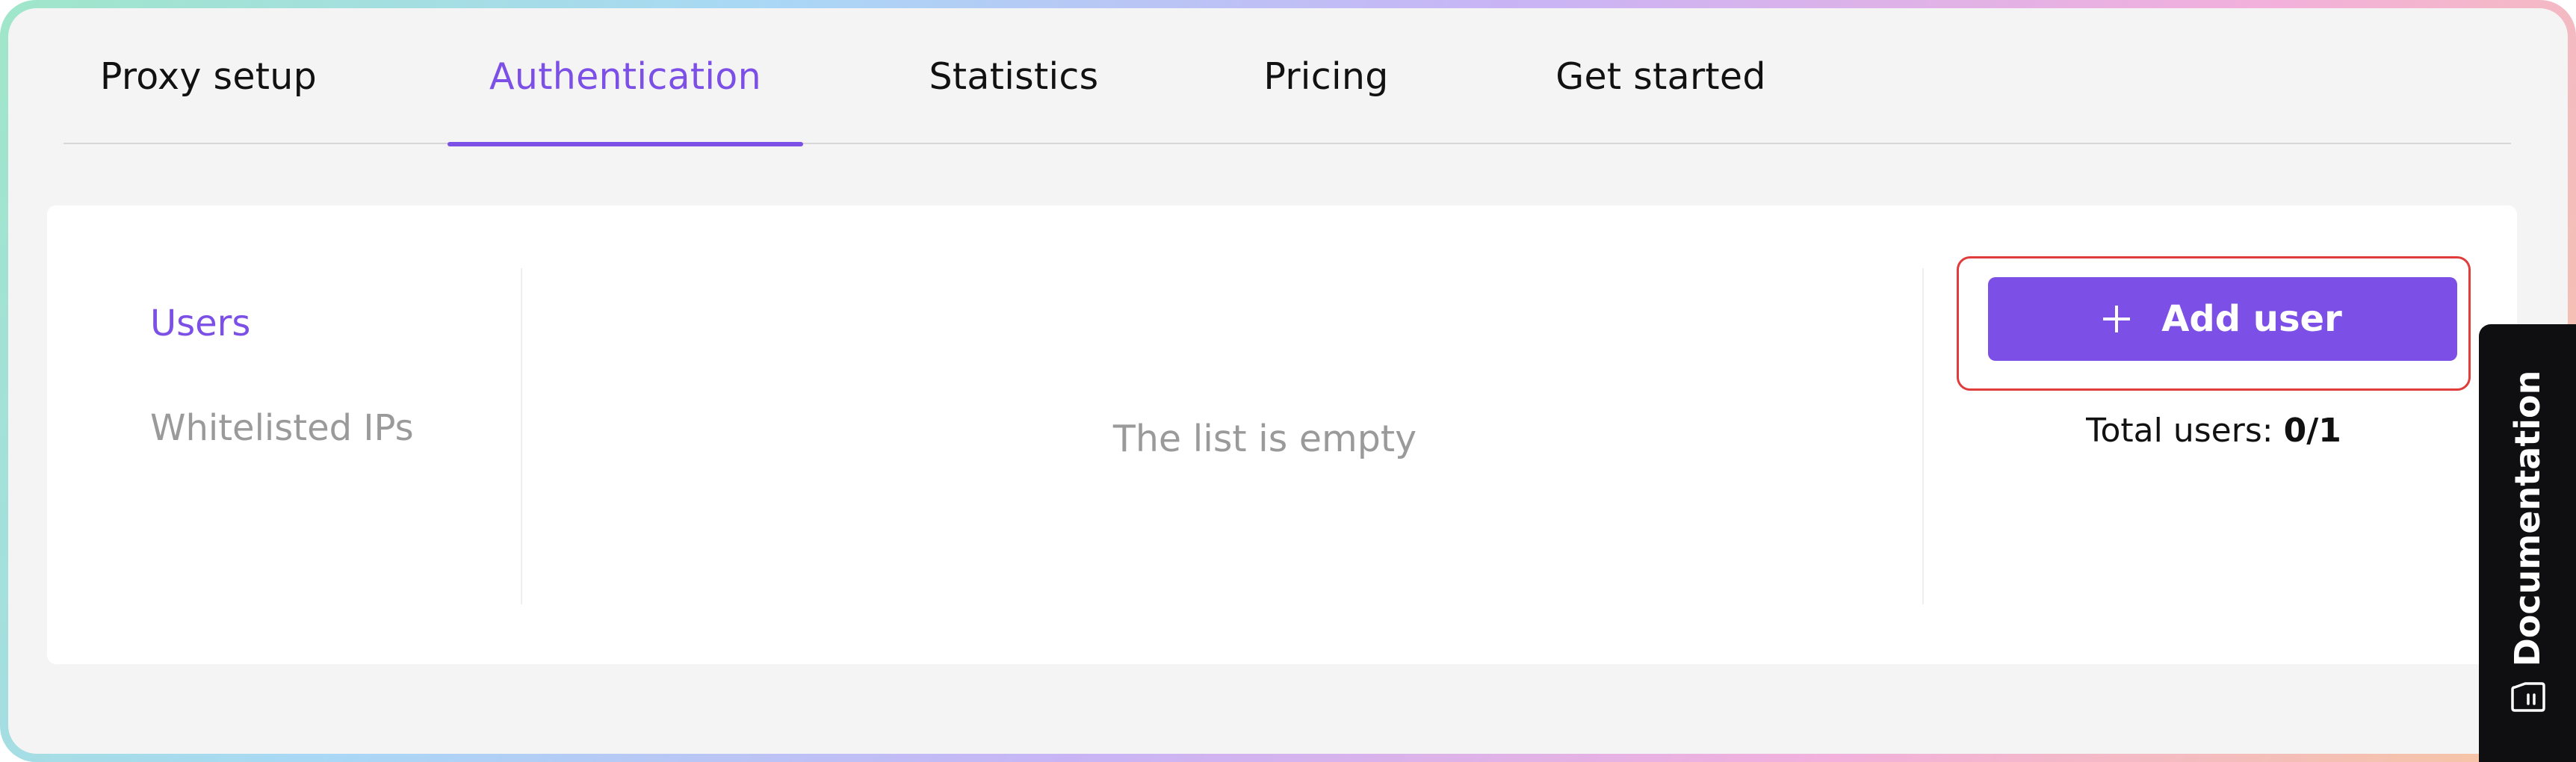 Image resolution: width=2576 pixels, height=762 pixels. I want to click on tab-label: Proxy setup, so click(208, 77).